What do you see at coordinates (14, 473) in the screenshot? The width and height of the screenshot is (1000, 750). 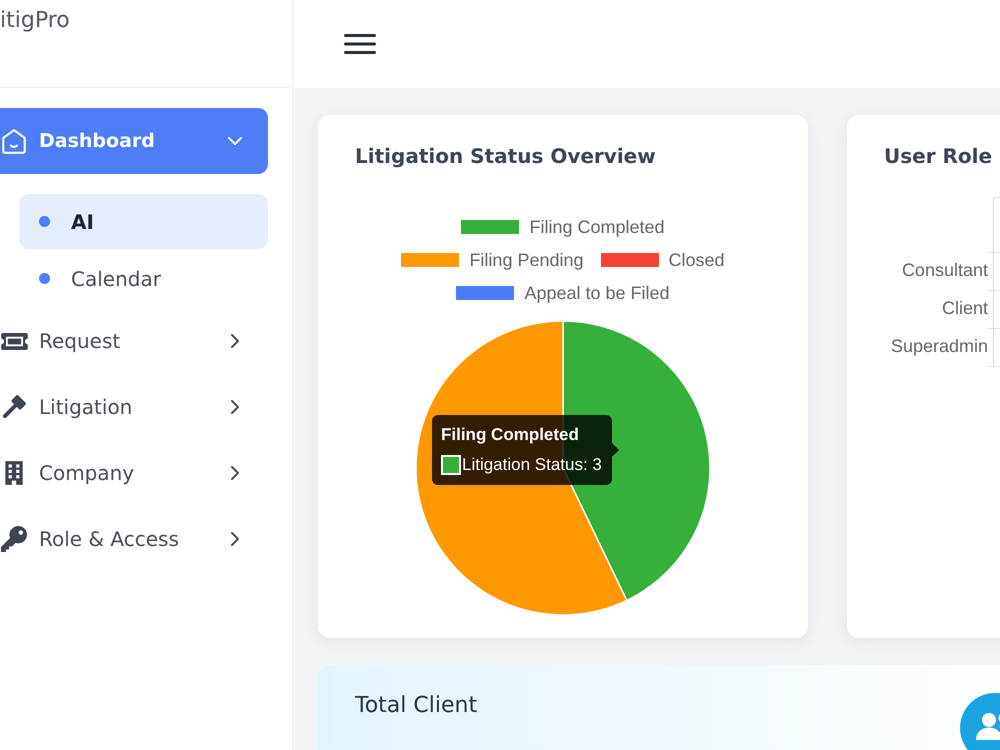 I see `building-icon` at bounding box center [14, 473].